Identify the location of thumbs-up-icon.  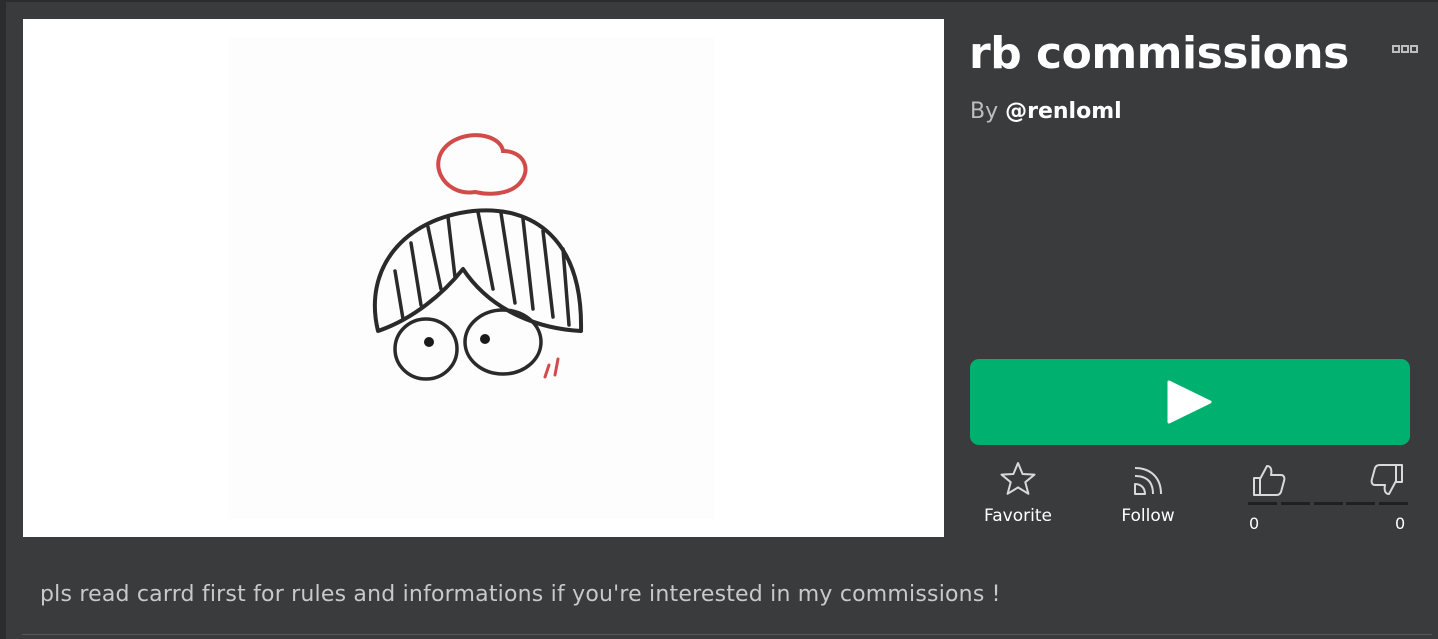
(1269, 480).